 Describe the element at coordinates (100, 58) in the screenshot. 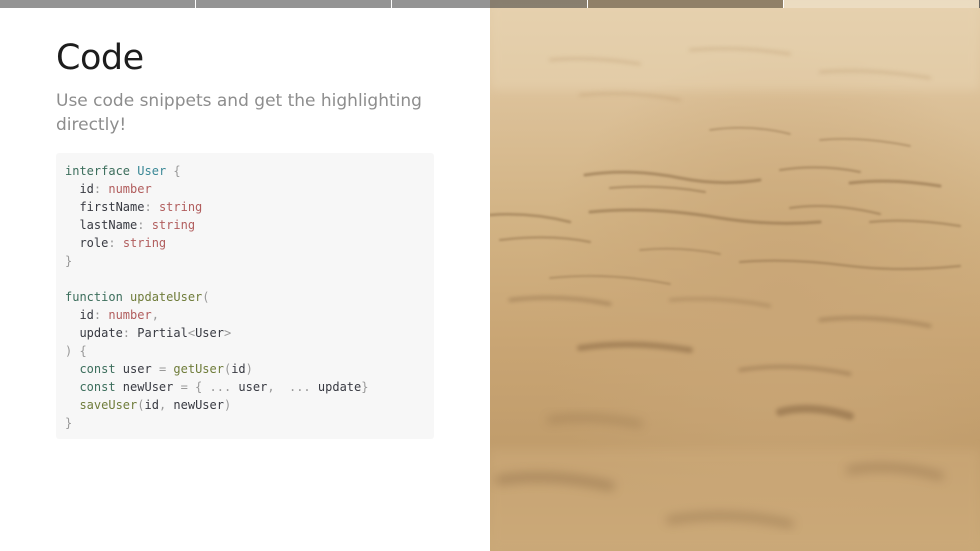

I see `slide-title: Code` at that location.